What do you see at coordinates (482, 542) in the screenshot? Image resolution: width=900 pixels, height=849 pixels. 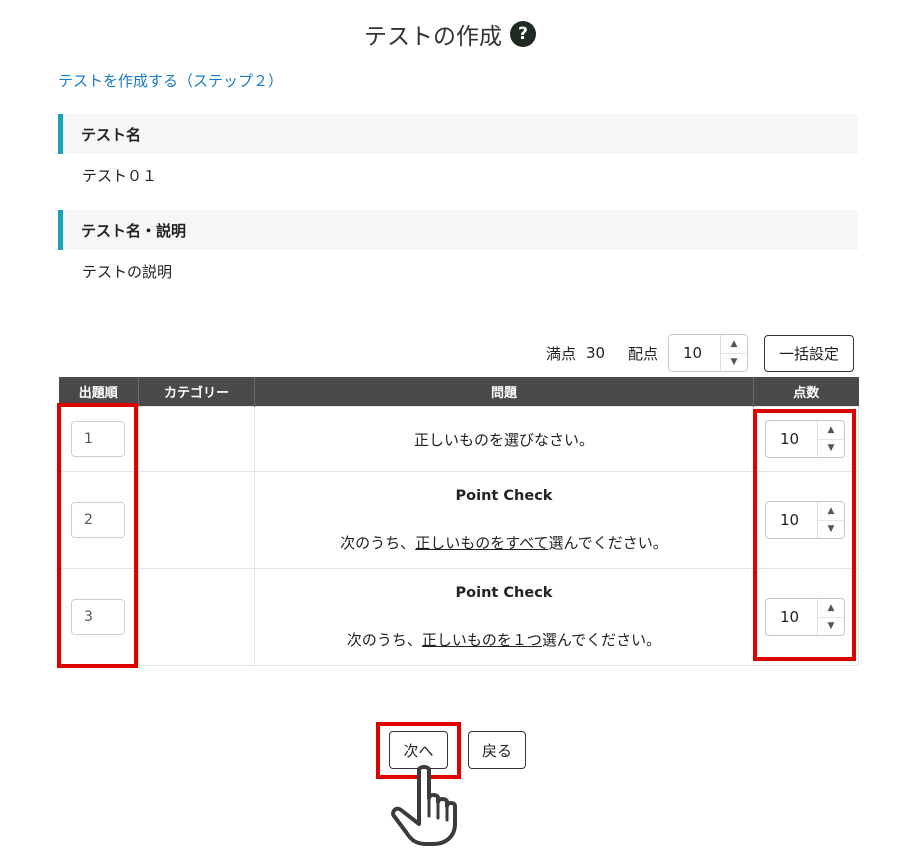 I see `question-text-underlined: 正しいものをすべて` at bounding box center [482, 542].